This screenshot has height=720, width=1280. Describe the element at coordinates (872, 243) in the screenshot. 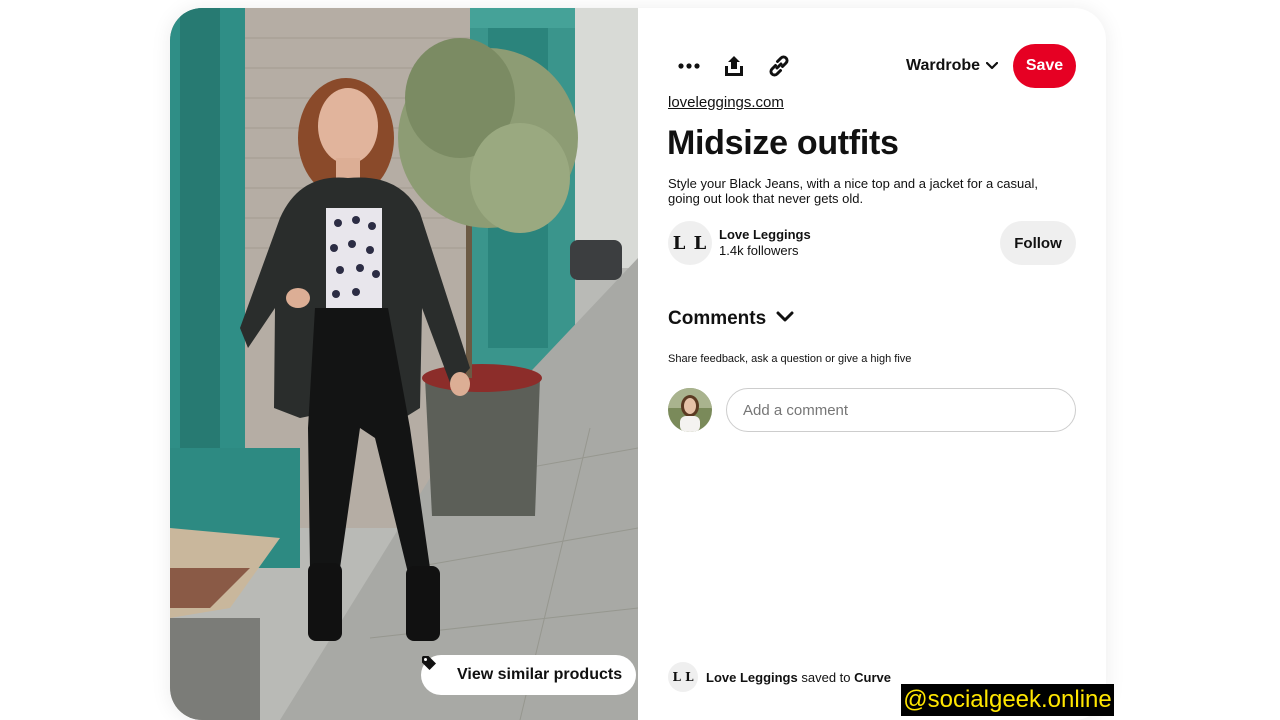

I see `creator-row: L L Love Leggings 1.4k followers Follow` at that location.